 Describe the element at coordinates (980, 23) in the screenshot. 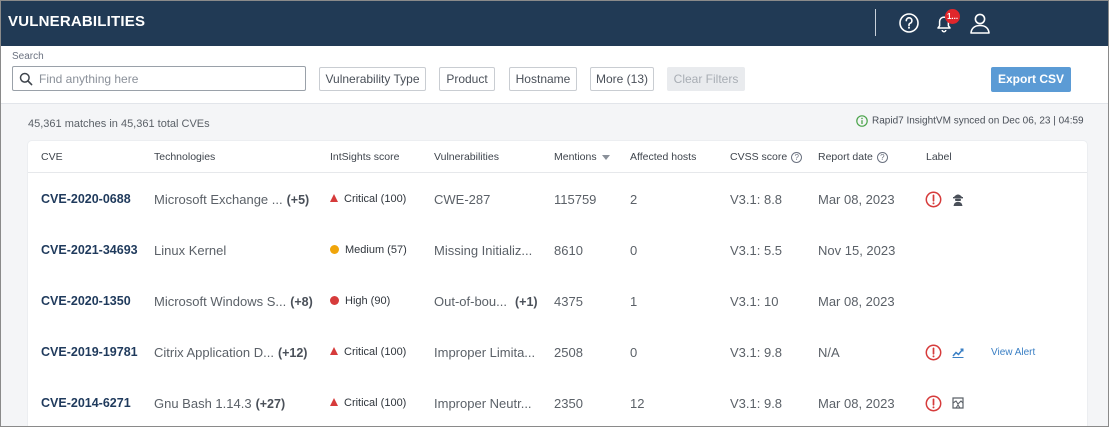

I see `user-icon` at that location.